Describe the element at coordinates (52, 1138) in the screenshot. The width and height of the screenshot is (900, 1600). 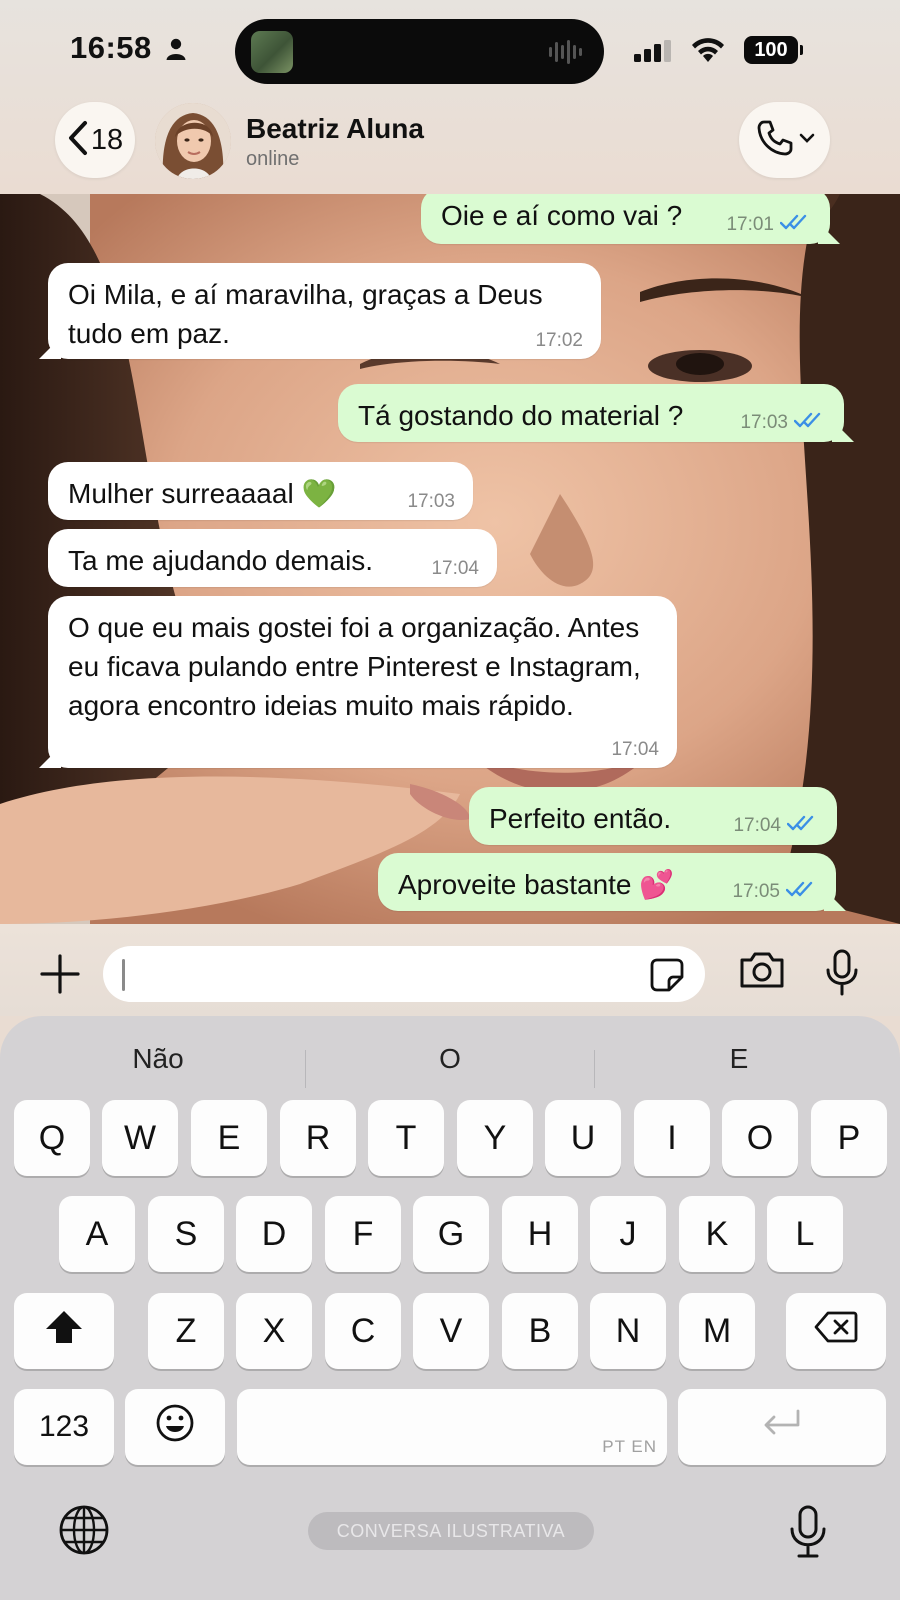
I see `key-q: Q` at that location.